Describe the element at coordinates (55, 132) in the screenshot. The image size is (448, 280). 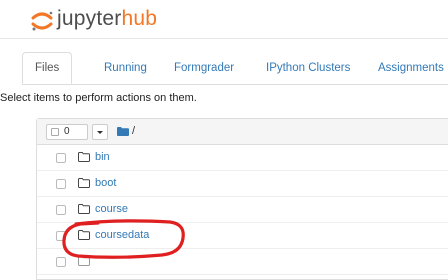
I see `select-all-check-icon` at that location.